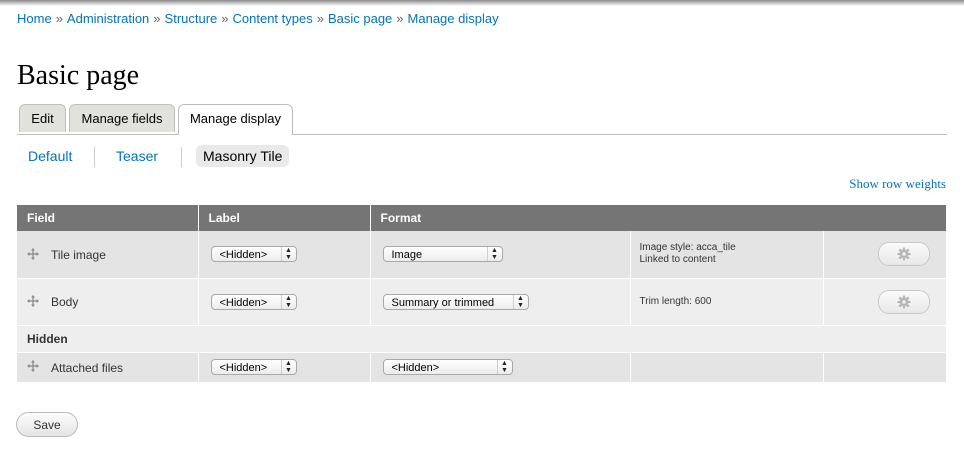 This screenshot has height=469, width=964. I want to click on format-summary, so click(727, 367).